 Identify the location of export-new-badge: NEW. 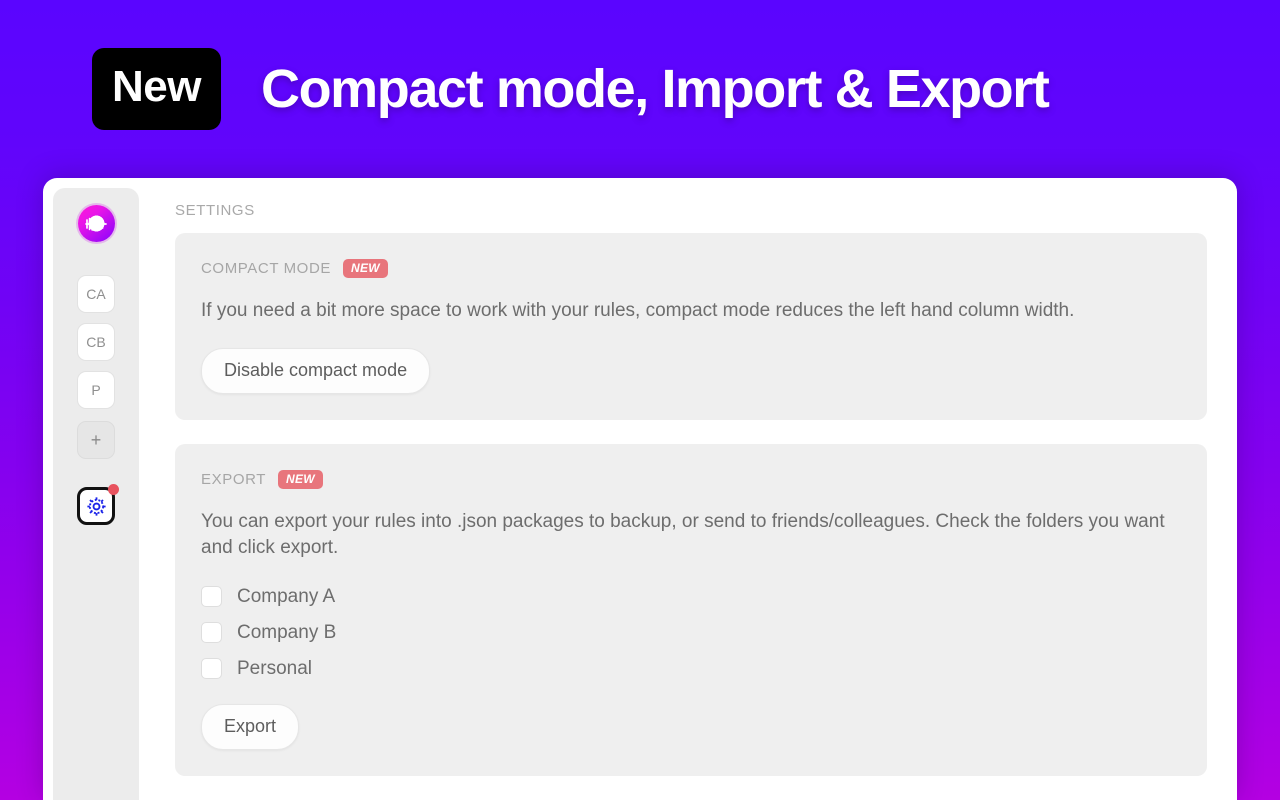
(300, 480).